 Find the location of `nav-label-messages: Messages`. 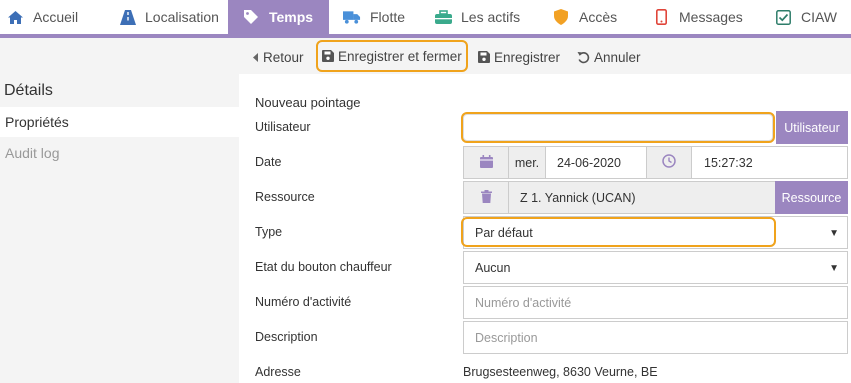

nav-label-messages: Messages is located at coordinates (711, 17).